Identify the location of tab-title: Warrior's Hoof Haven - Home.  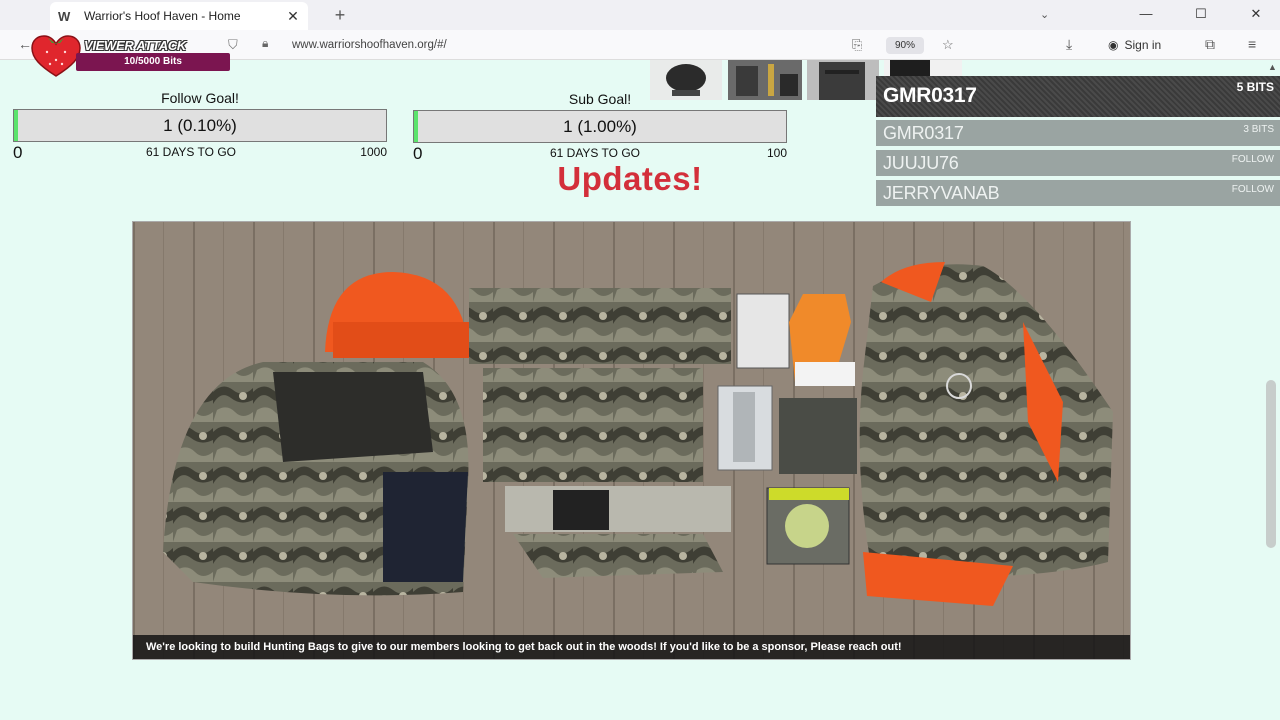
(162, 16).